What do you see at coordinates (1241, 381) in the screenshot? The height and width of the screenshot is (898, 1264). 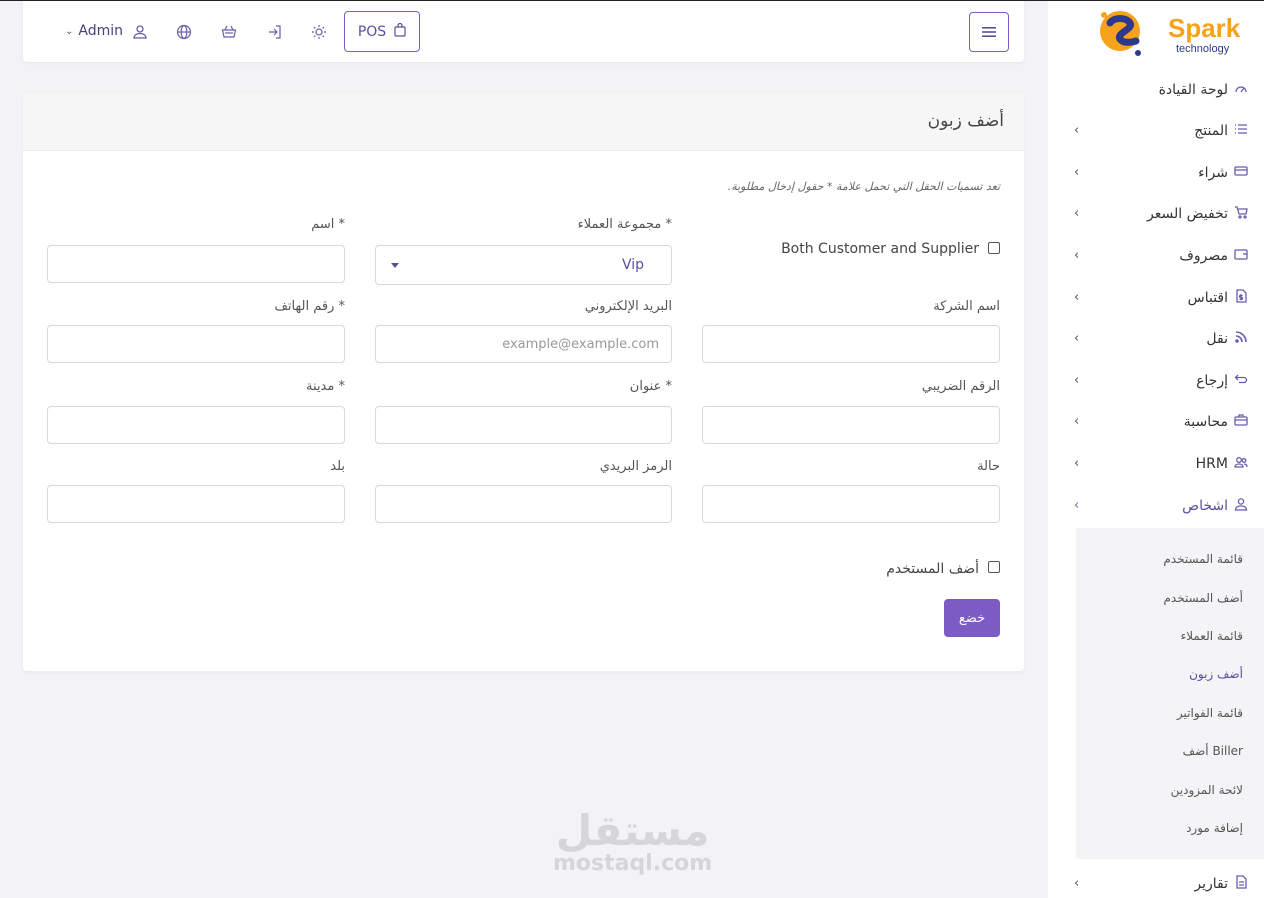 I see `return-icon` at bounding box center [1241, 381].